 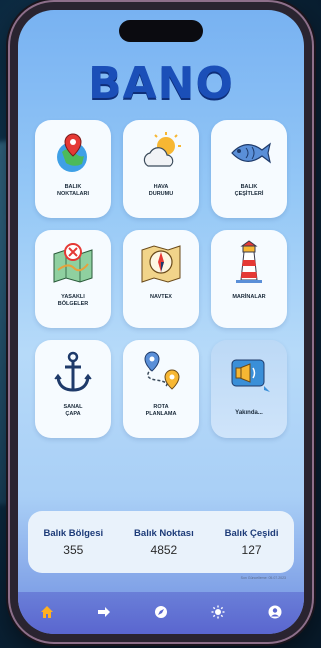 I want to click on stat-title: Balık Noktası, so click(x=164, y=533).